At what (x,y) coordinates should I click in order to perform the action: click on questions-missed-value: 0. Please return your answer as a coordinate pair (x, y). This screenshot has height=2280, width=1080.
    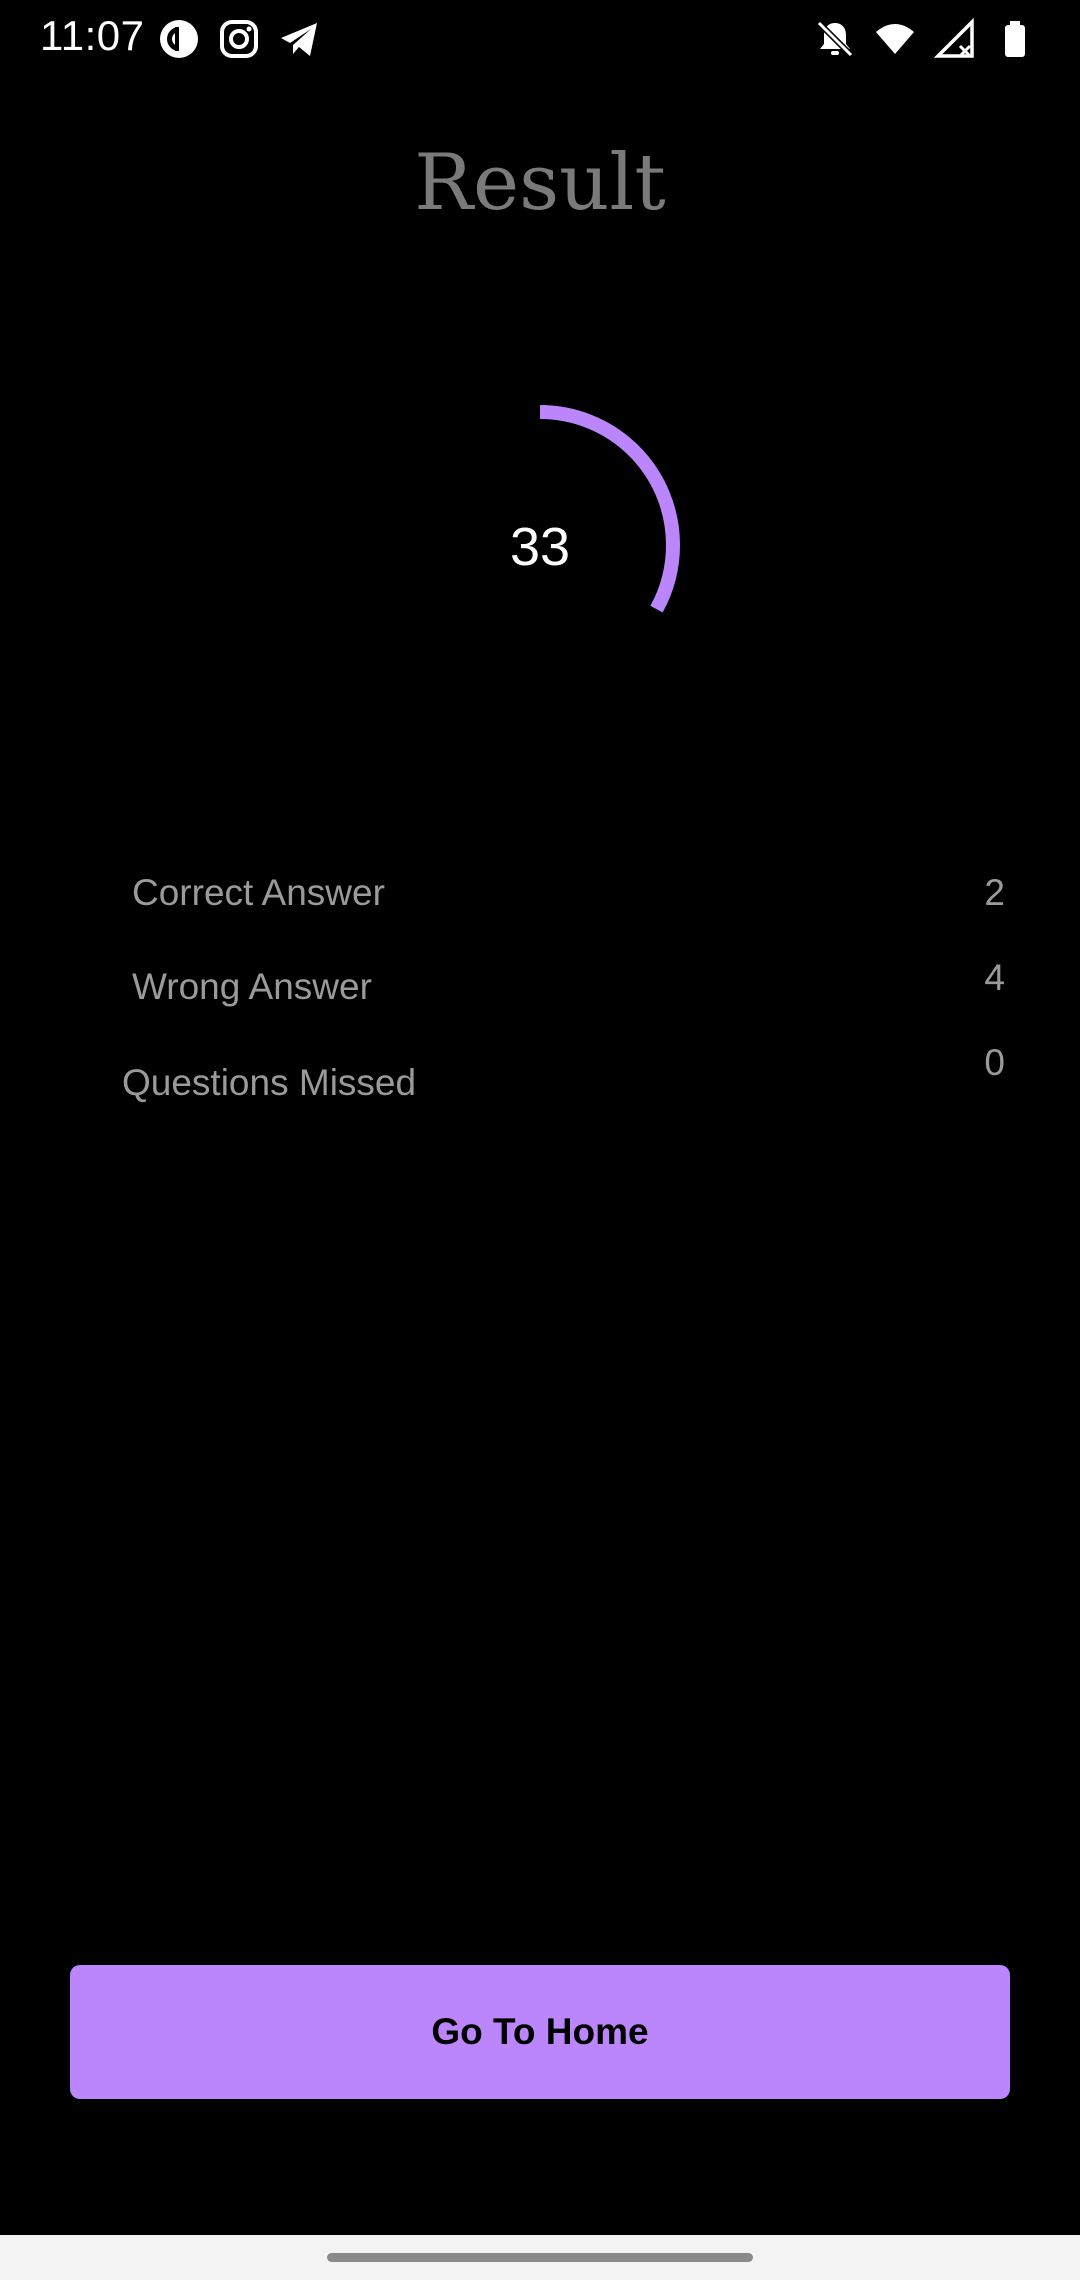
    Looking at the image, I should click on (994, 1062).